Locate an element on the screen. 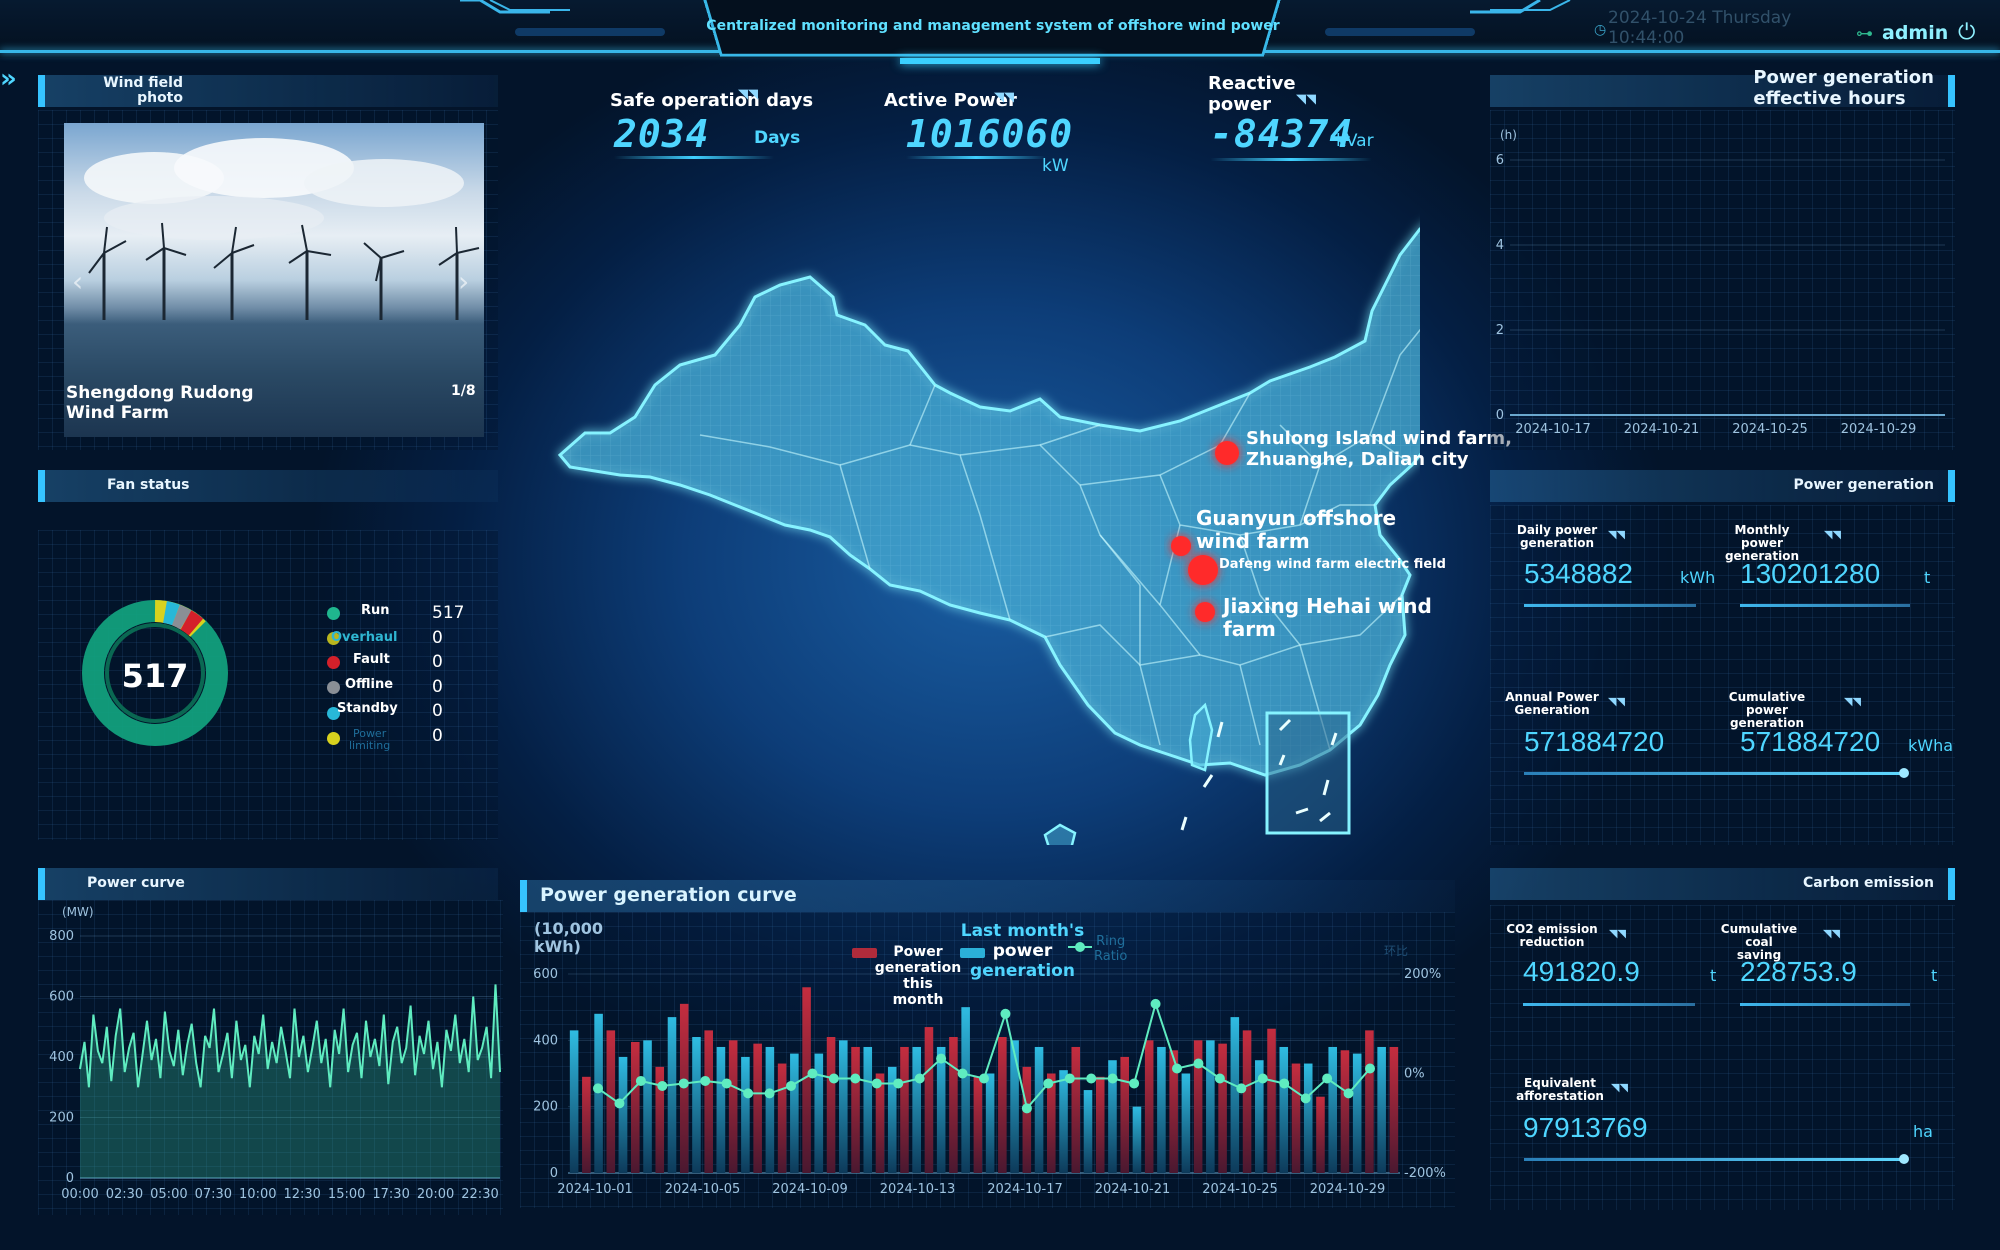 This screenshot has height=1250, width=2000. kpi-cumulative-label-1: Cumulative power is located at coordinates (1767, 703).